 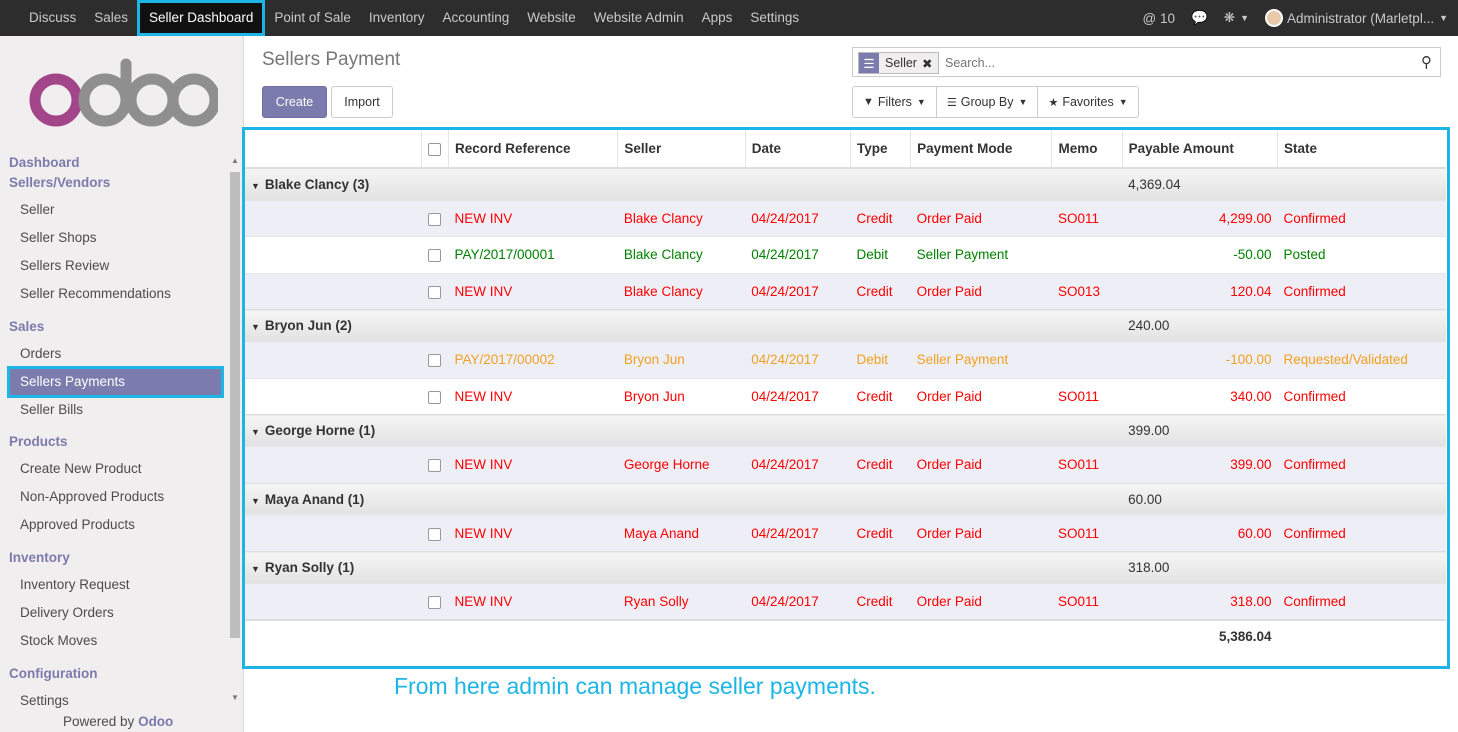 I want to click on sidebar-item-seller: Seller, so click(x=37, y=209).